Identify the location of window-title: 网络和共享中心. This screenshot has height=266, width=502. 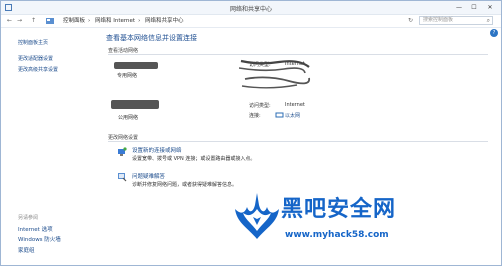
(250, 9).